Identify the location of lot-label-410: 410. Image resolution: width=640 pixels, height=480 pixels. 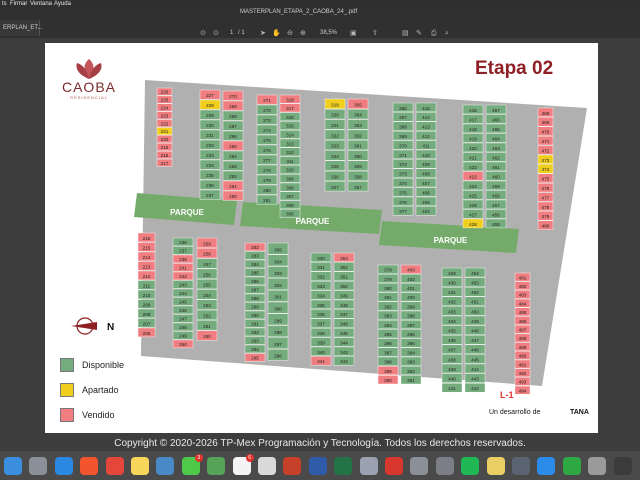
(426, 155).